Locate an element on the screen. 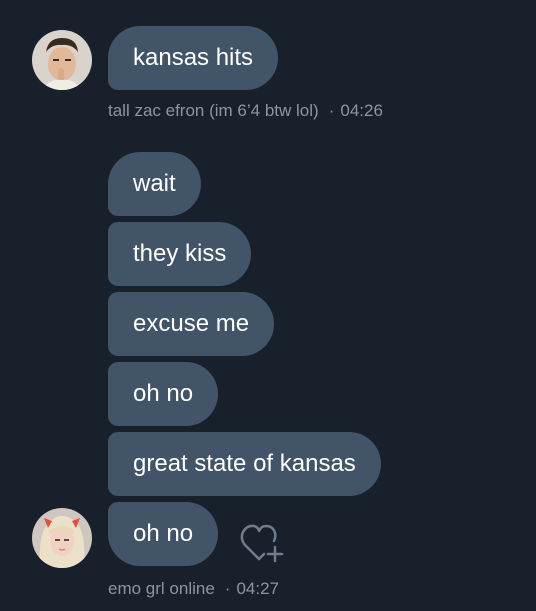  heart-plus-icon is located at coordinates (264, 543).